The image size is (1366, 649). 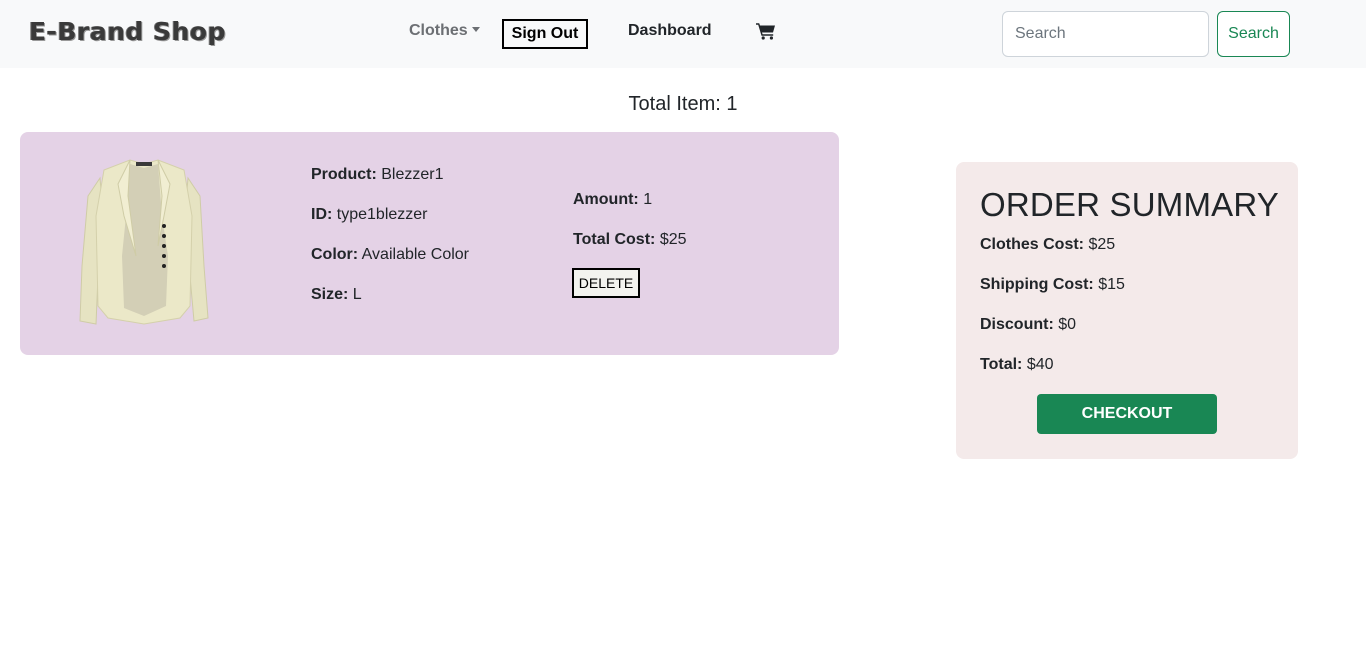 What do you see at coordinates (766, 31) in the screenshot?
I see `cart-icon` at bounding box center [766, 31].